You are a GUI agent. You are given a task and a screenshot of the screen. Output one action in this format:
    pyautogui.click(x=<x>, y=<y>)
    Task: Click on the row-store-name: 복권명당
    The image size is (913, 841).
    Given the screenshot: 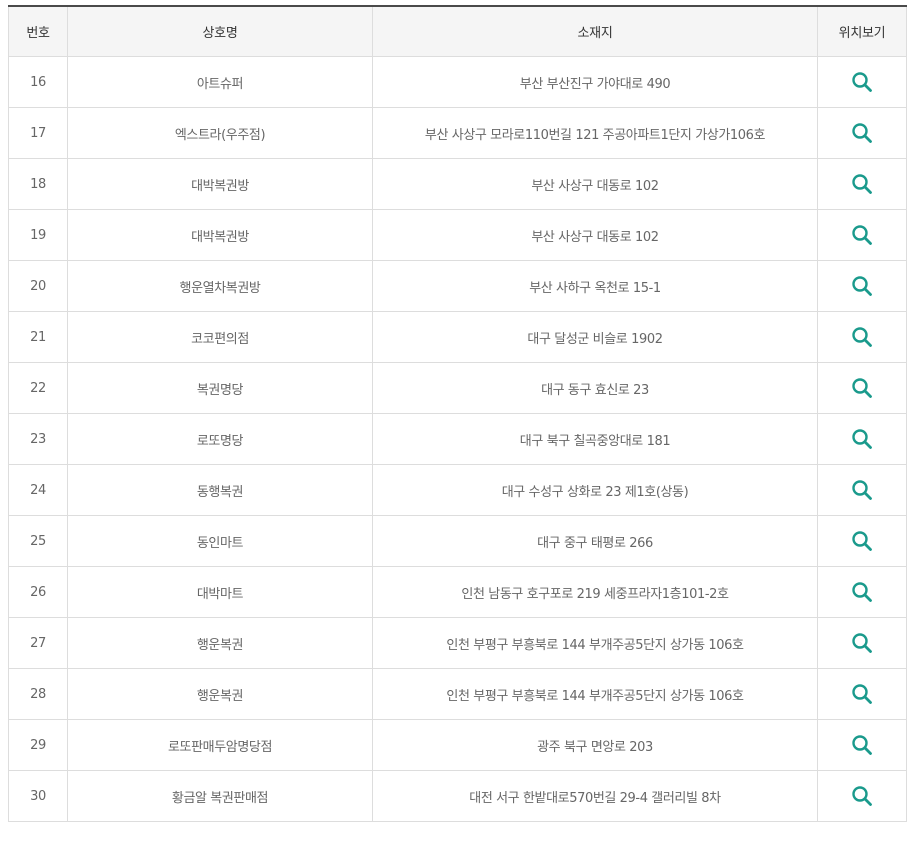 What is the action you would take?
    pyautogui.click(x=220, y=388)
    